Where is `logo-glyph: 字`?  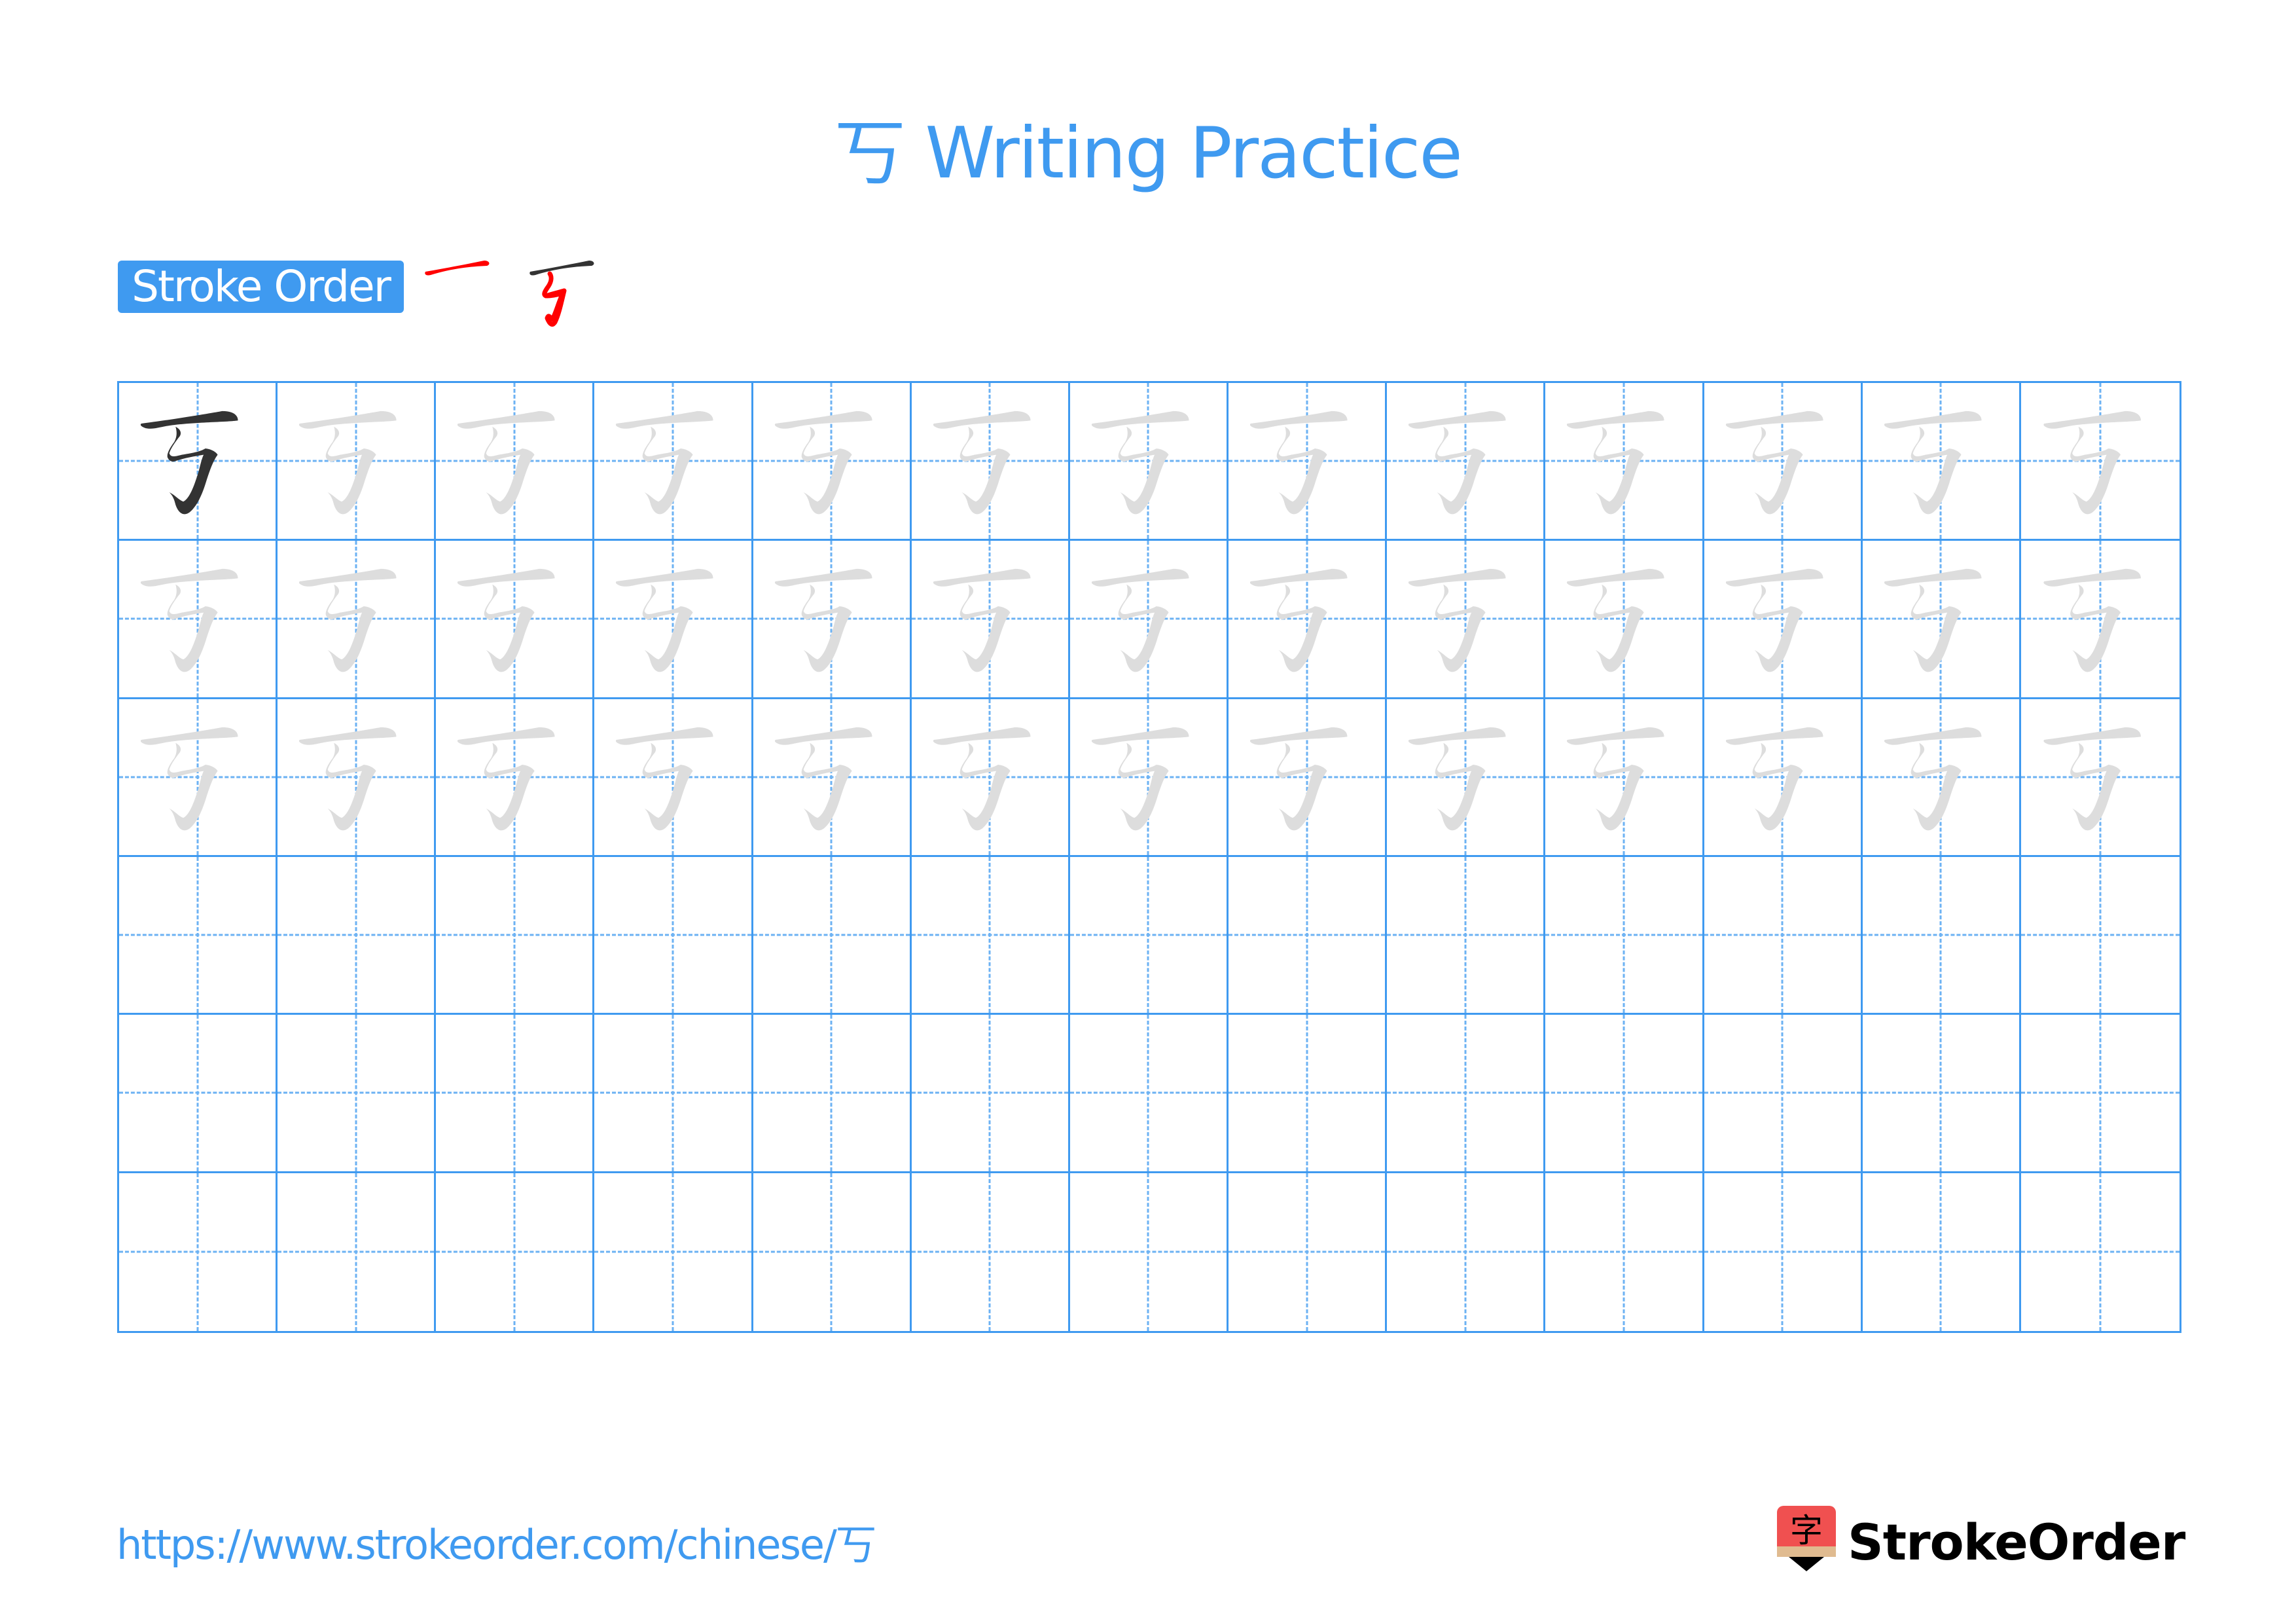 logo-glyph: 字 is located at coordinates (1807, 1531).